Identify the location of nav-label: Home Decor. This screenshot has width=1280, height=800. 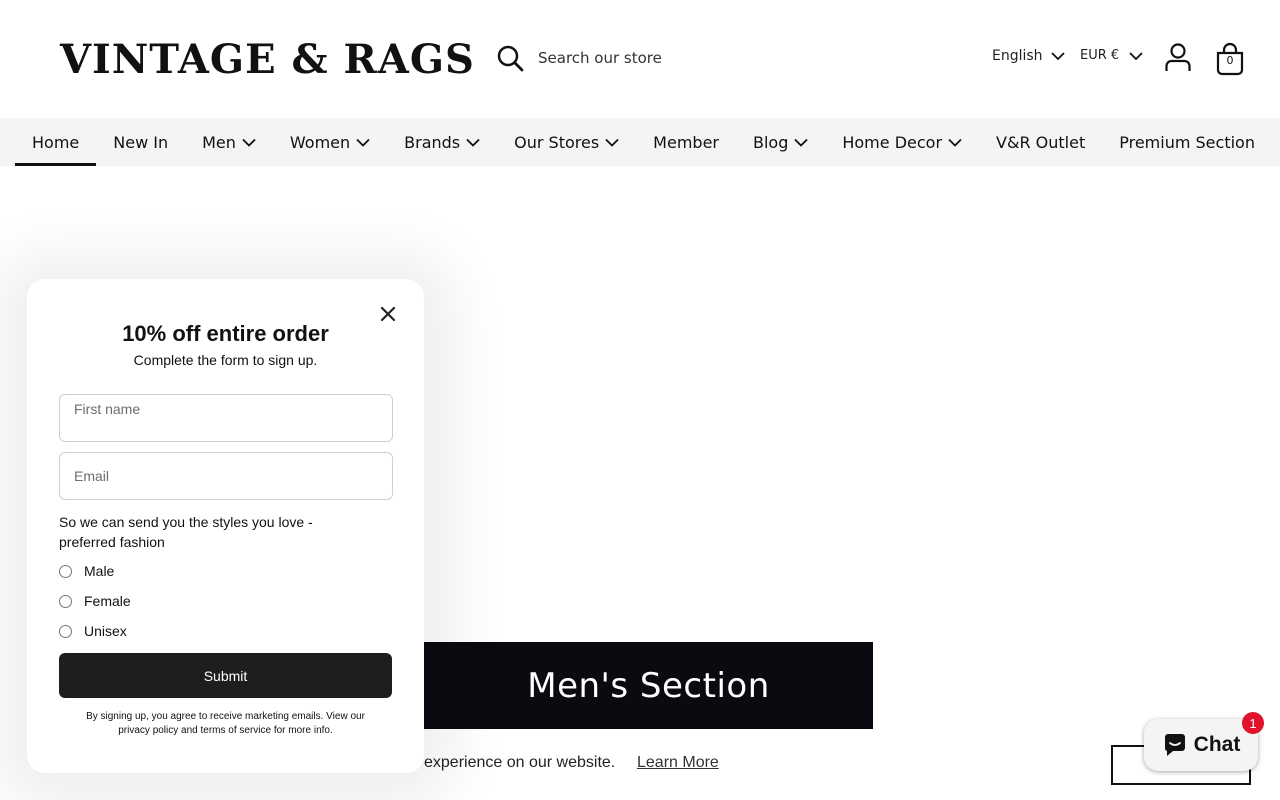
(892, 142).